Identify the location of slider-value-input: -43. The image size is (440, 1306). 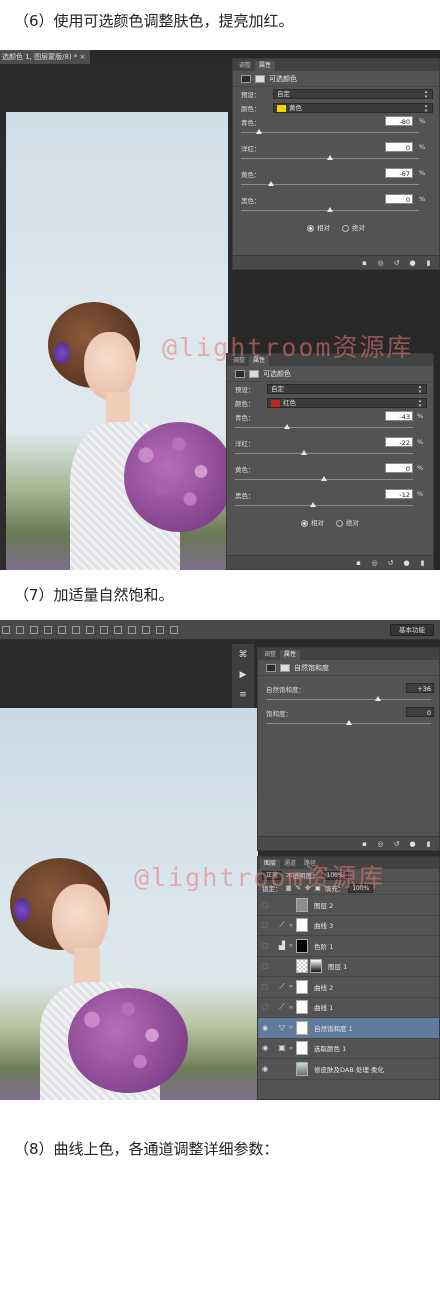
(399, 416).